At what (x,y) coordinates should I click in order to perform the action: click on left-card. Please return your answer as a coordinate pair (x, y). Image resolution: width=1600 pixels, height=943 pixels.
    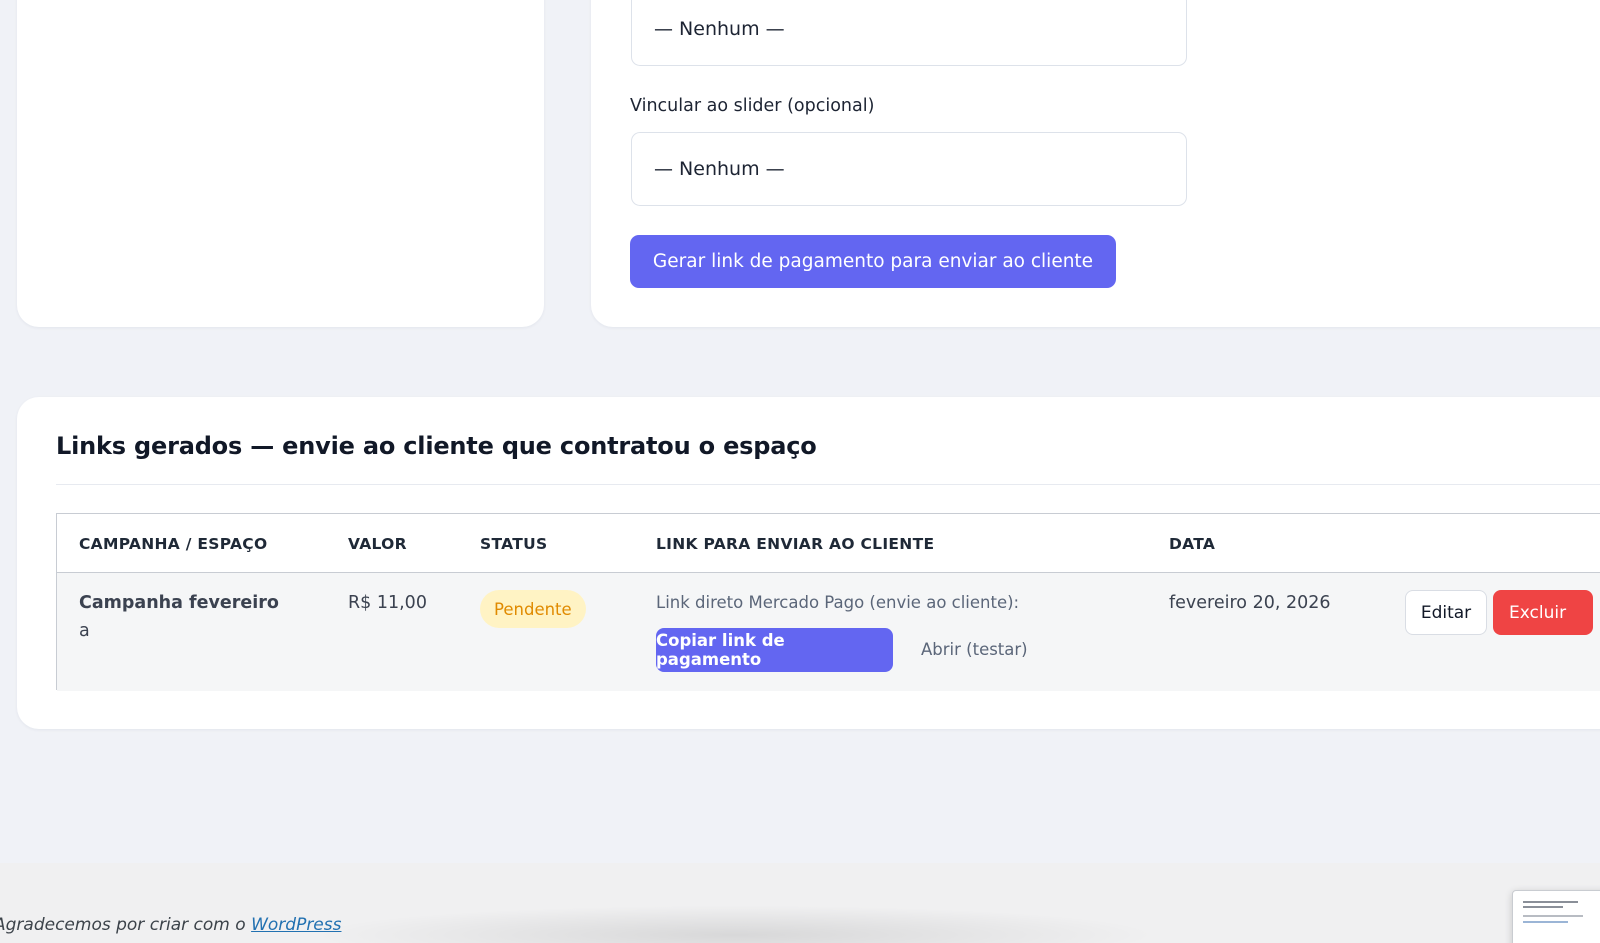
    Looking at the image, I should click on (280, 163).